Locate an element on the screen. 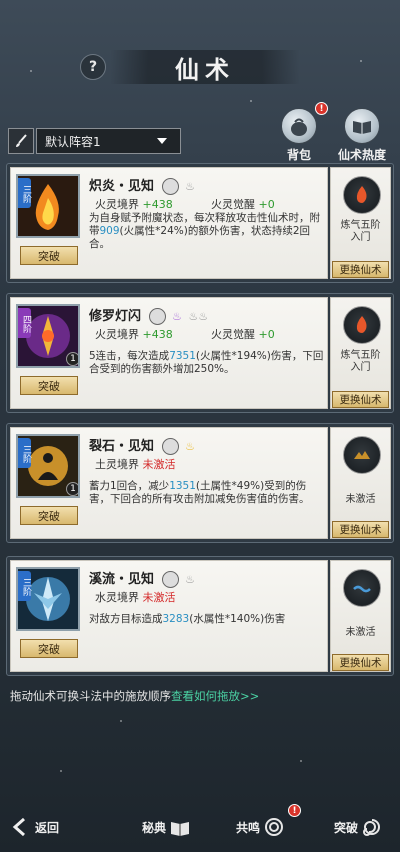  desc-number: 3283 is located at coordinates (176, 619).